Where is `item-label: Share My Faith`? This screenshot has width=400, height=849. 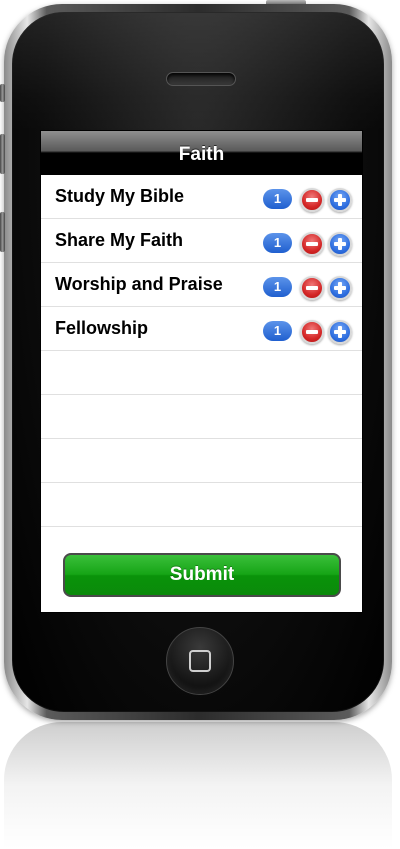
item-label: Share My Faith is located at coordinates (119, 240).